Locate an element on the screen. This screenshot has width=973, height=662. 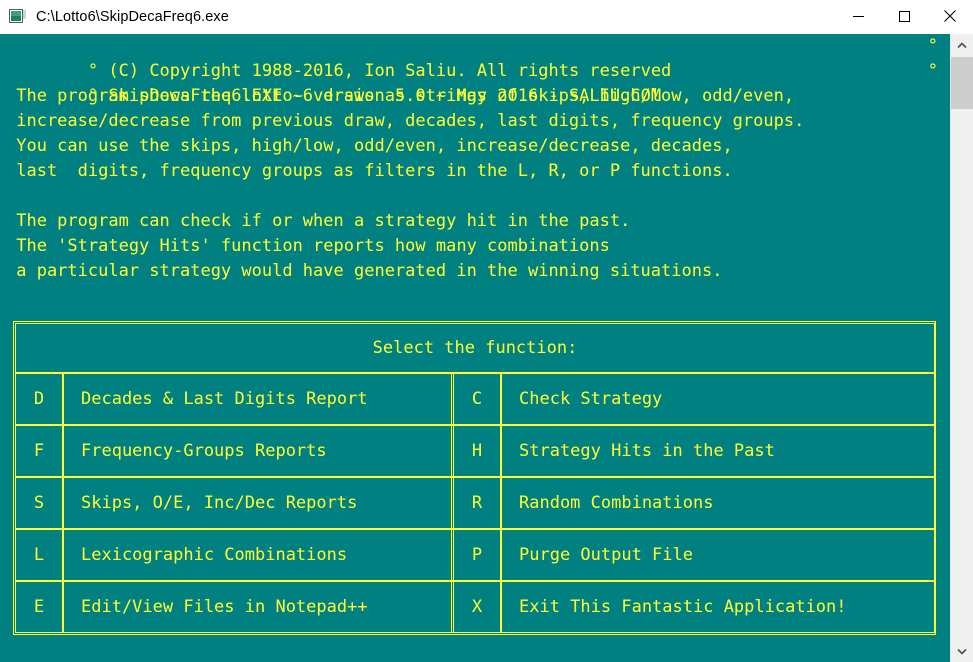
vertical-scrollbar is located at coordinates (961, 348).